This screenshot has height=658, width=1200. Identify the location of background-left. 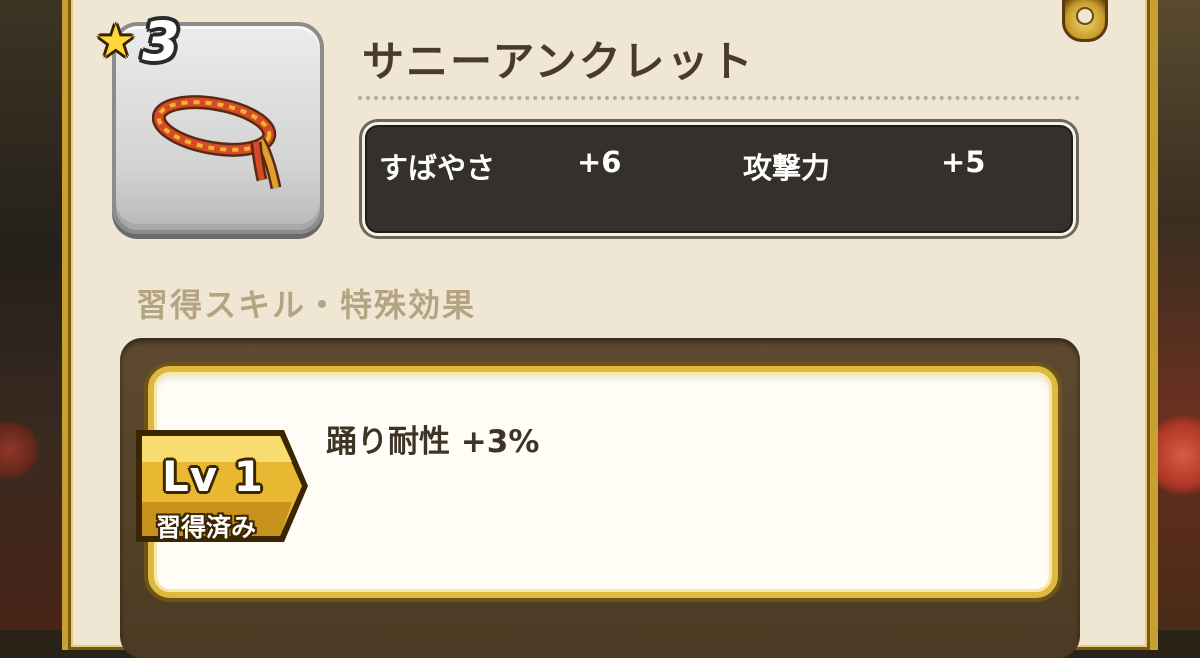
(35, 315).